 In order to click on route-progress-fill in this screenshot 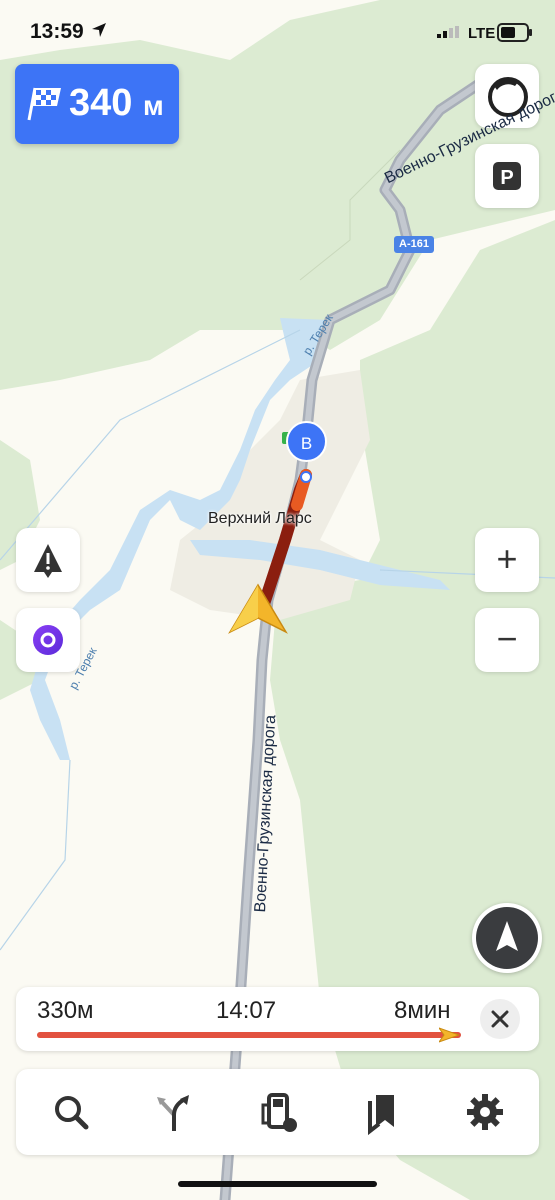, I will do `click(249, 1035)`.